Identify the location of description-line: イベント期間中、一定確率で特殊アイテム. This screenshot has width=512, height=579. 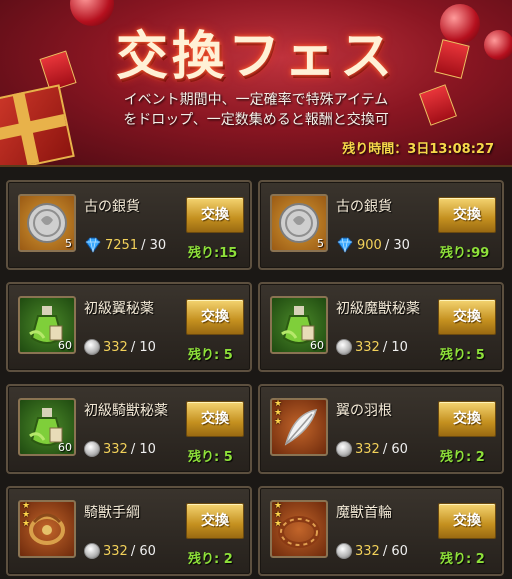
(256, 100).